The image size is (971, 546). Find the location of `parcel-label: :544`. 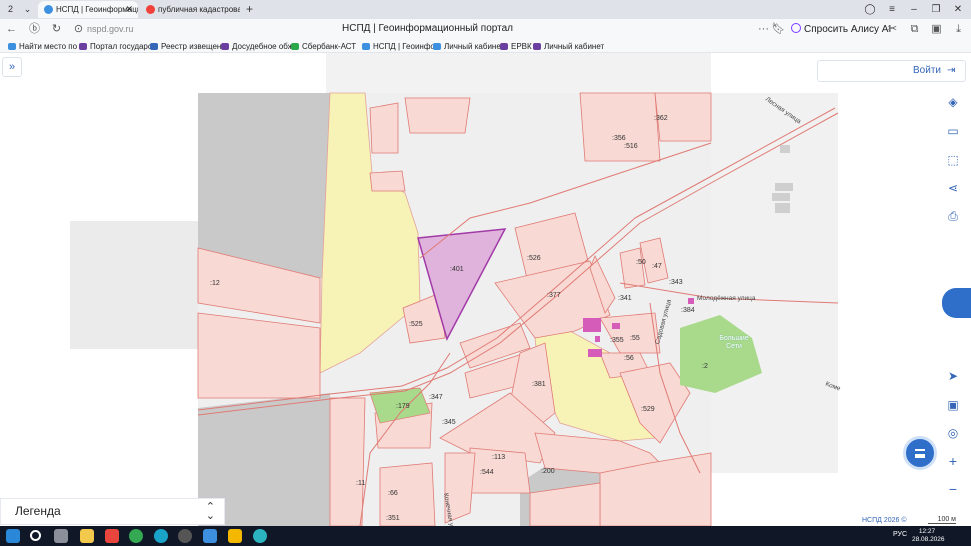

parcel-label: :544 is located at coordinates (487, 473).